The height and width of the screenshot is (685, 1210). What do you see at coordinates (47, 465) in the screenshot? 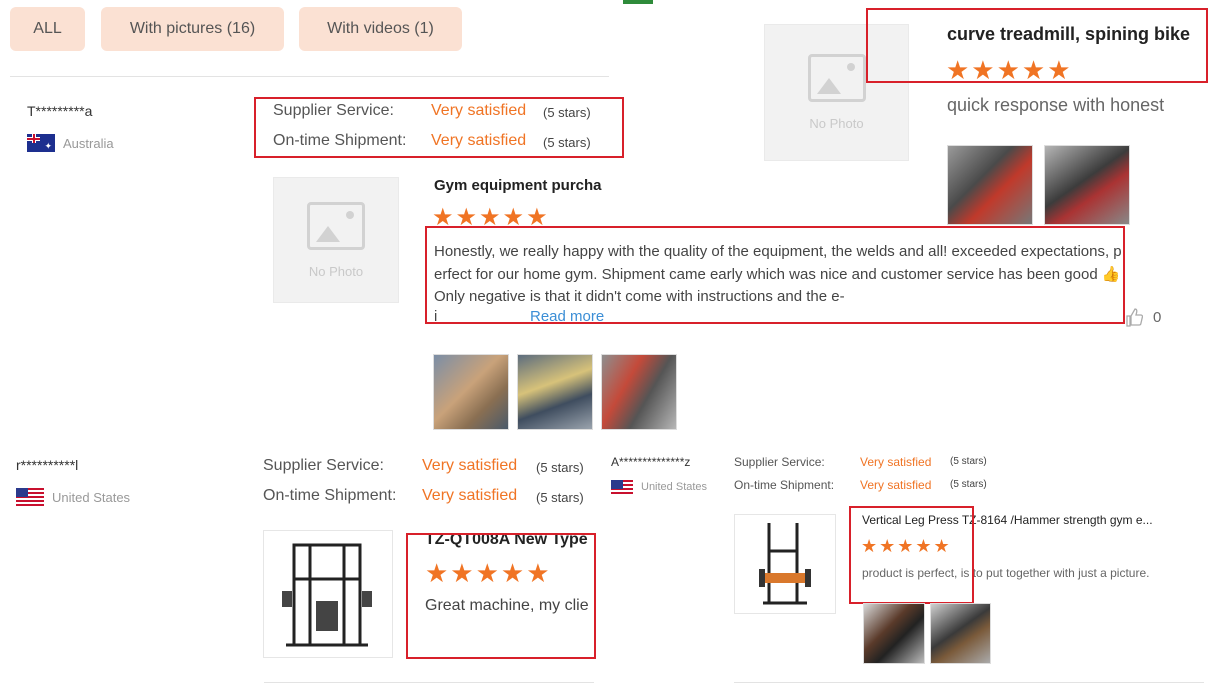
I see `reviewer-name: r**********l` at bounding box center [47, 465].